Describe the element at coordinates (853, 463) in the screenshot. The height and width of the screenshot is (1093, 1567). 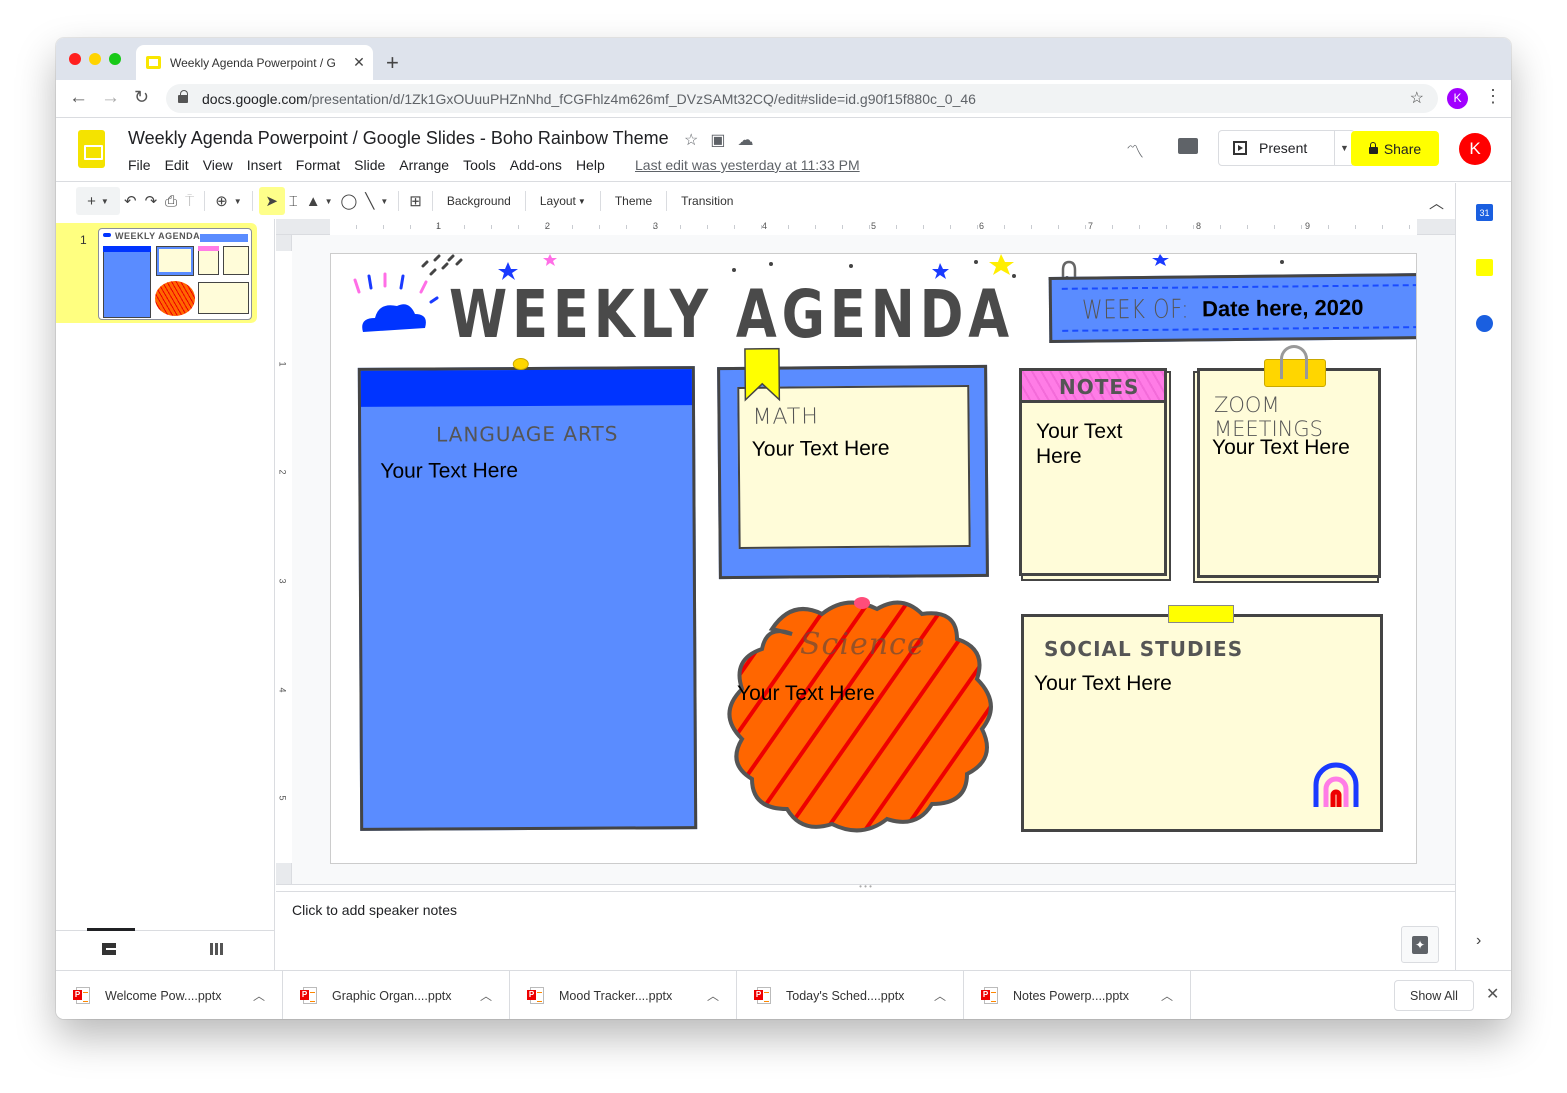
I see `math-box: MATH Your Text Here` at that location.